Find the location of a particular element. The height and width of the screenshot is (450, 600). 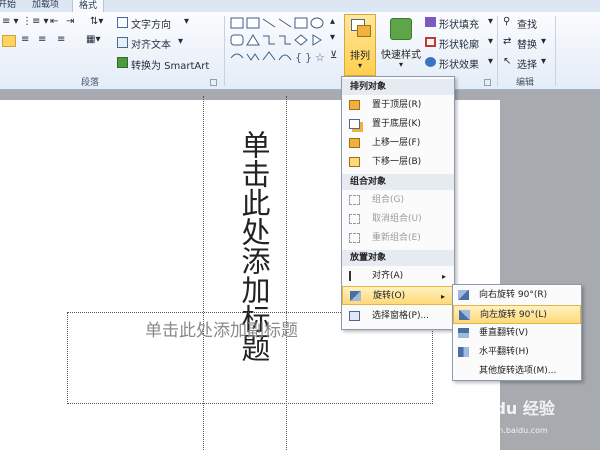

send-backward-item: 下移一层(B) is located at coordinates (398, 162).